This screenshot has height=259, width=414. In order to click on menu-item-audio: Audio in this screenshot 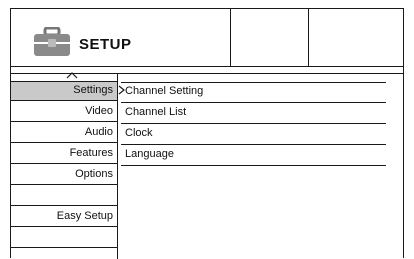, I will do `click(63, 132)`.